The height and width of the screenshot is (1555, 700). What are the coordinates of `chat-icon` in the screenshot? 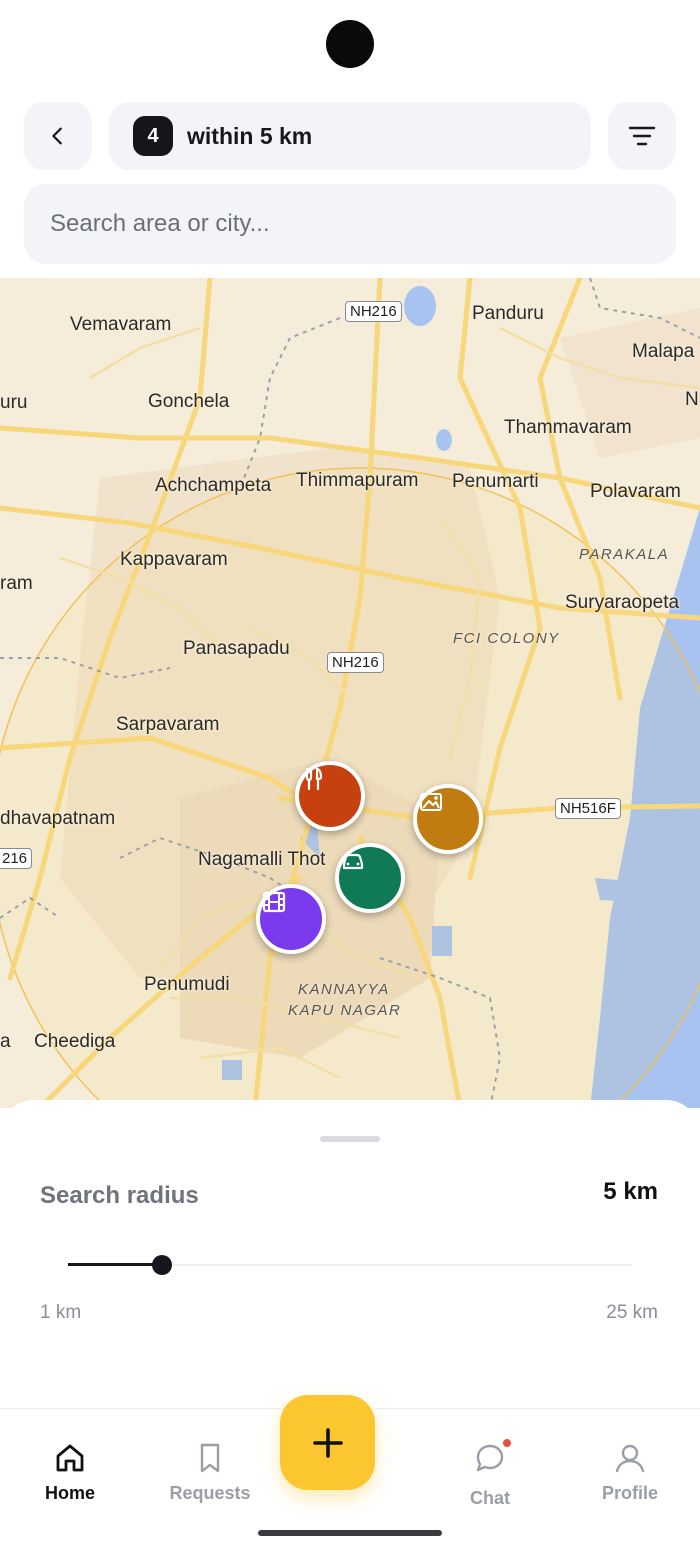 It's located at (490, 1458).